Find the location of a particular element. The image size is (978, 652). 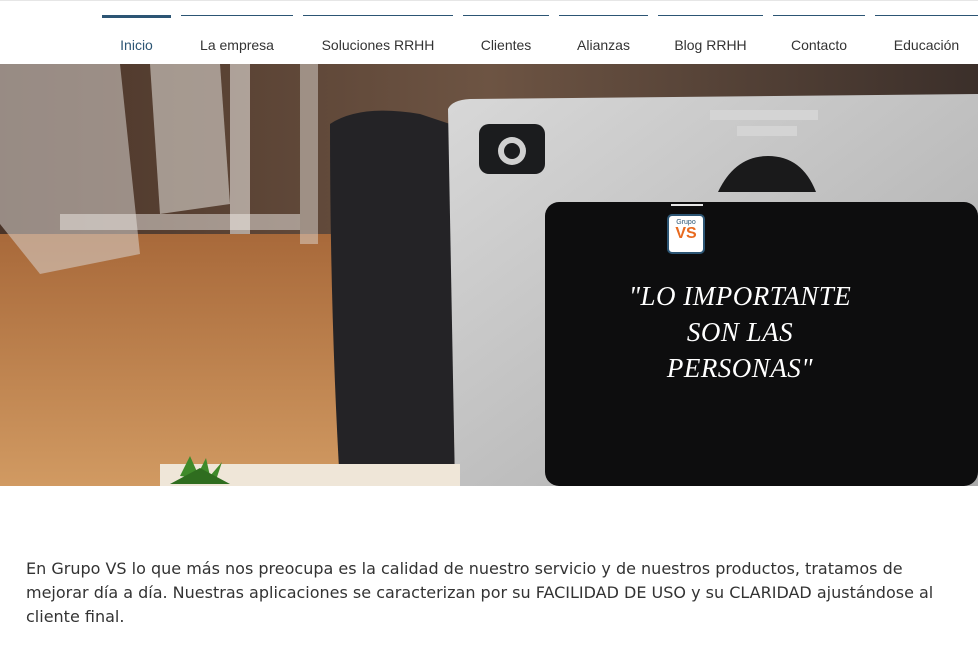

grupo-vs-logo: Grupo VS is located at coordinates (686, 234).